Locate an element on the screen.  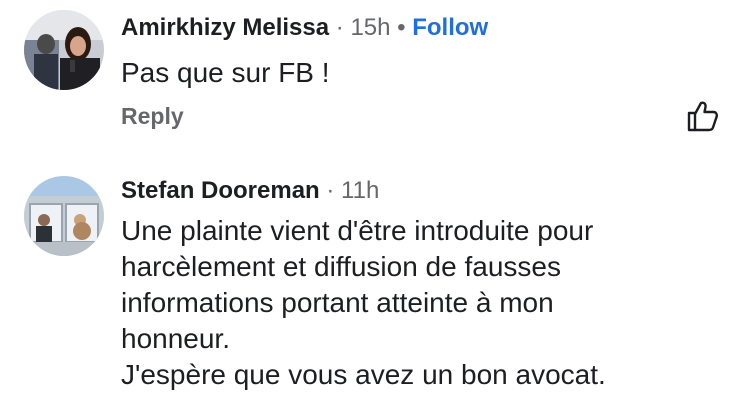
comment-meta: Amirkhizy Melissa · 15h • Follow is located at coordinates (304, 28).